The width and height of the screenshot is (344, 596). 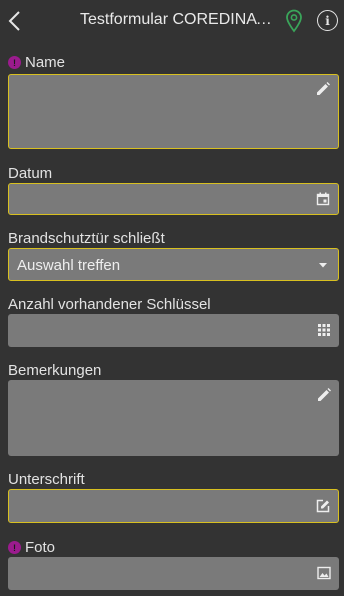 What do you see at coordinates (323, 199) in the screenshot?
I see `calendar-icon` at bounding box center [323, 199].